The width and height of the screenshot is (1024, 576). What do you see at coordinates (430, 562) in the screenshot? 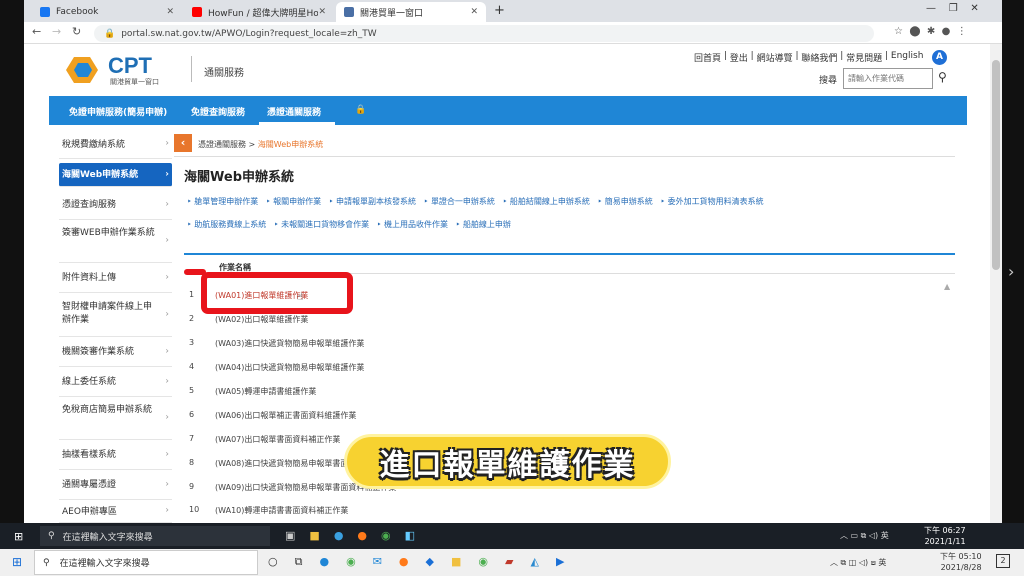
I see `dropbox-icon: ◆` at bounding box center [430, 562].